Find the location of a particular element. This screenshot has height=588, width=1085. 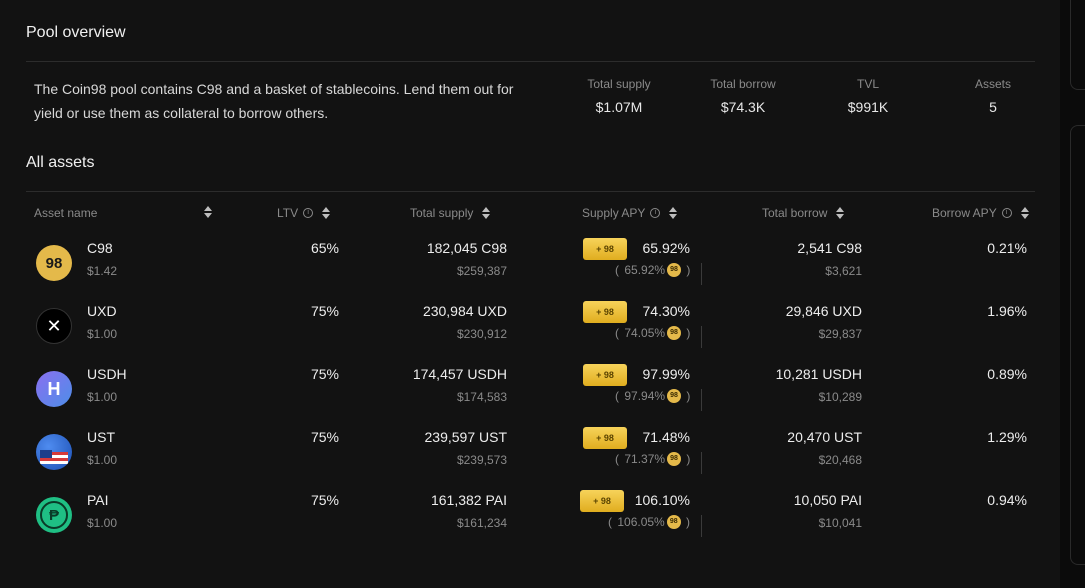

column-label: Total supply is located at coordinates (442, 213).